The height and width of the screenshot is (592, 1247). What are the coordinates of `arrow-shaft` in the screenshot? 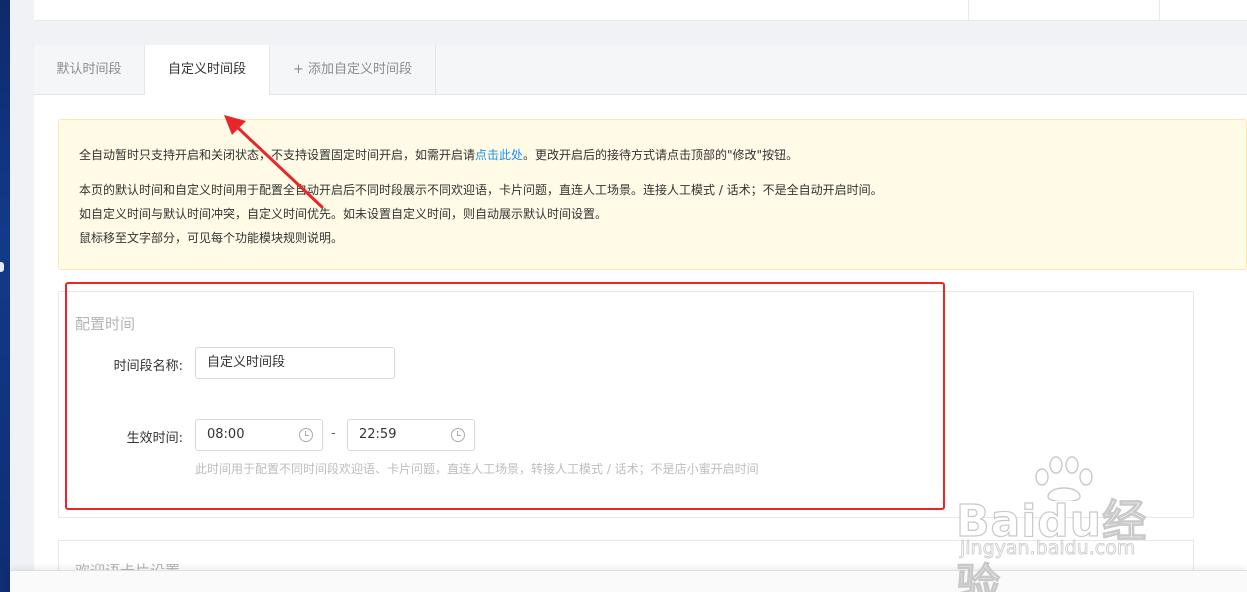 It's located at (279, 166).